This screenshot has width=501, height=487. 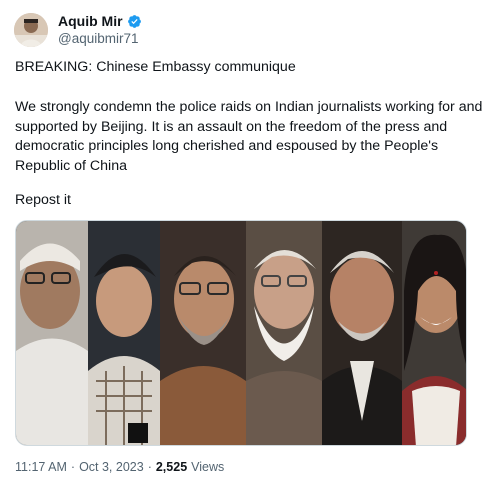 What do you see at coordinates (43, 200) in the screenshot?
I see `tweet-closing: Repost it` at bounding box center [43, 200].